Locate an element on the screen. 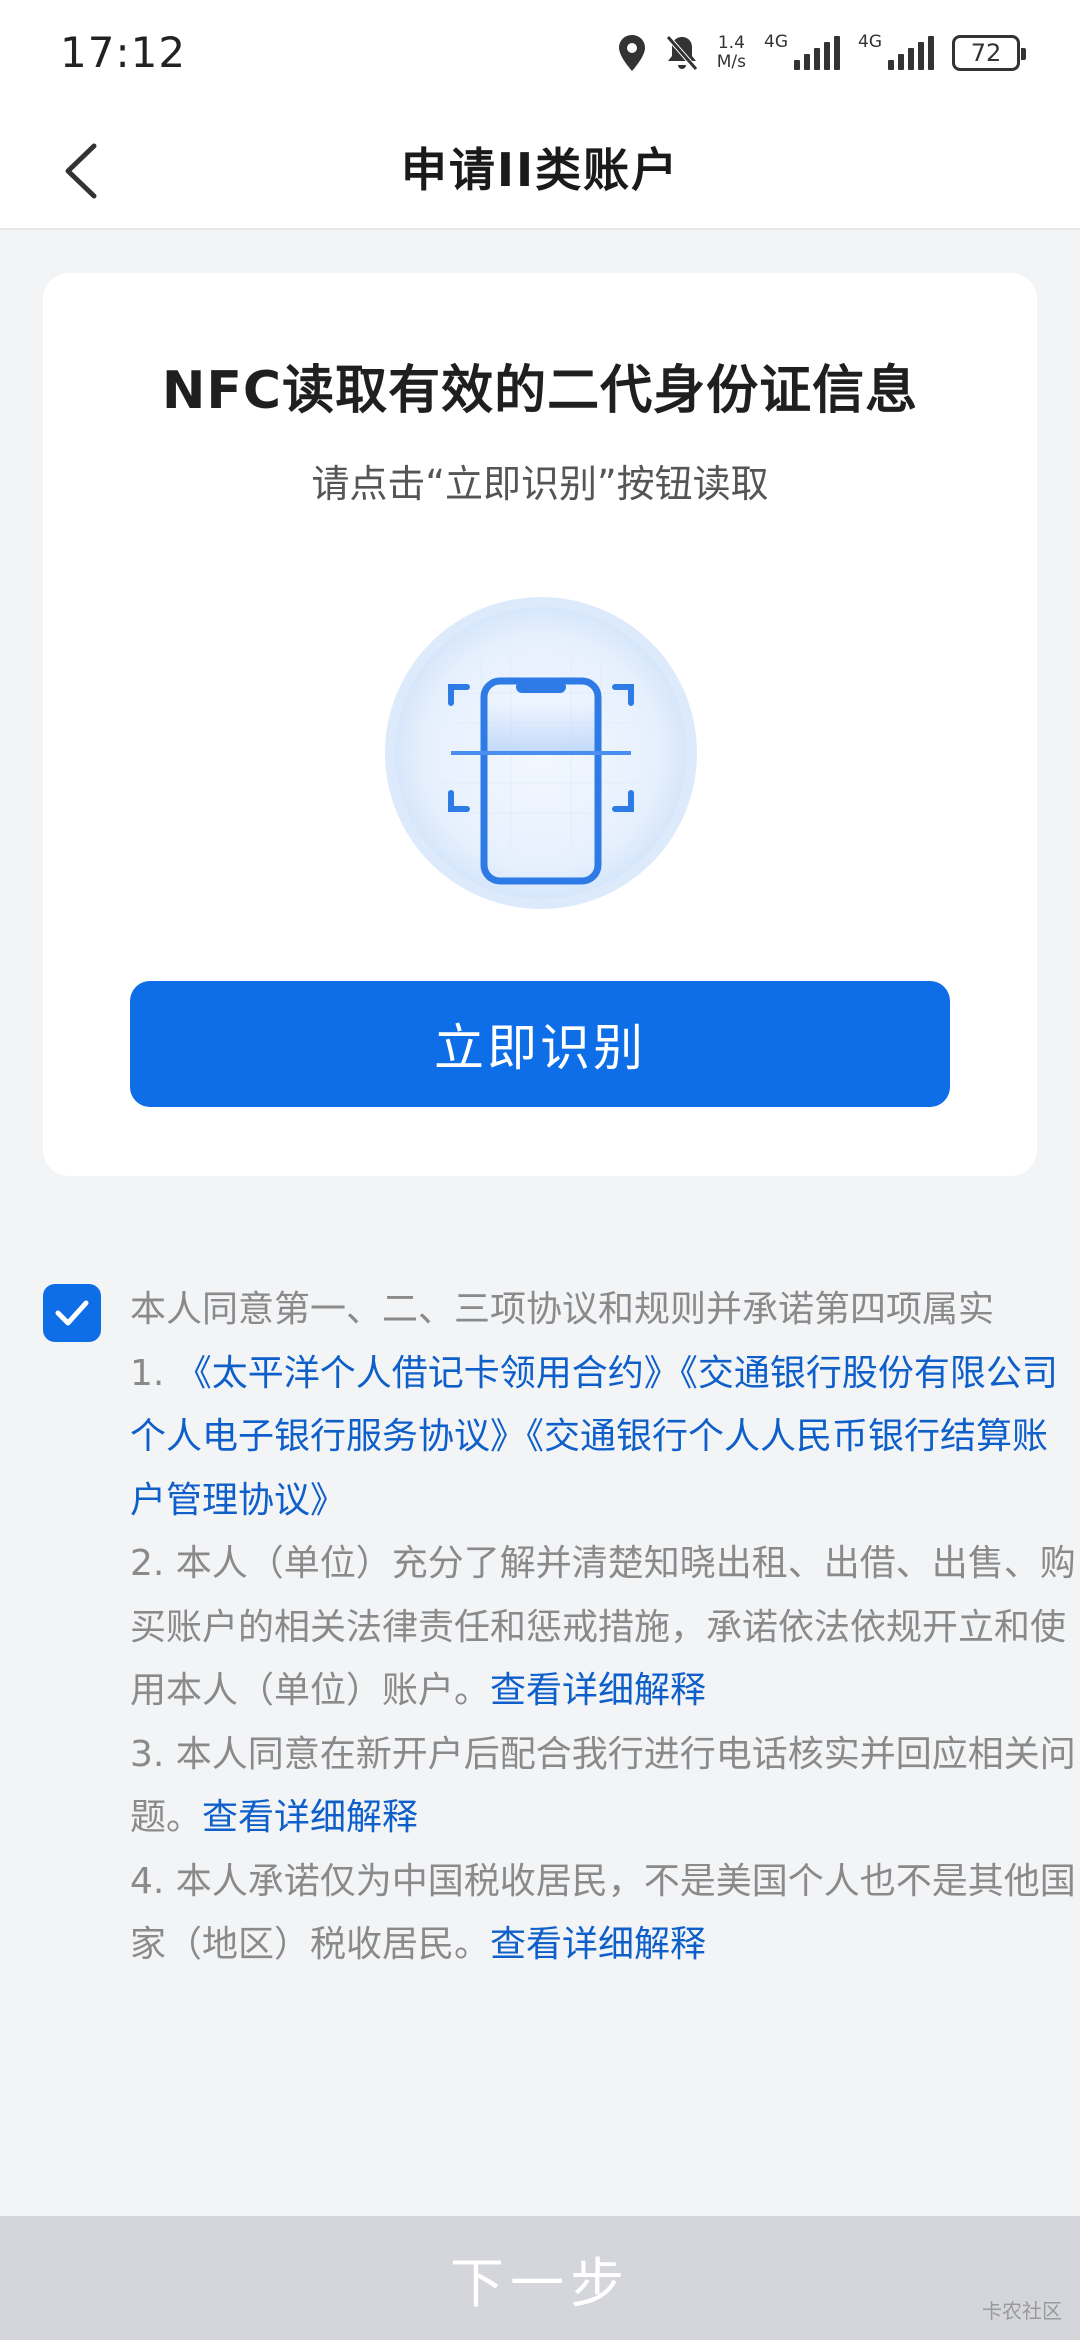 The image size is (1080, 2340). link-item4-details: 查看详细解释 is located at coordinates (598, 1944).